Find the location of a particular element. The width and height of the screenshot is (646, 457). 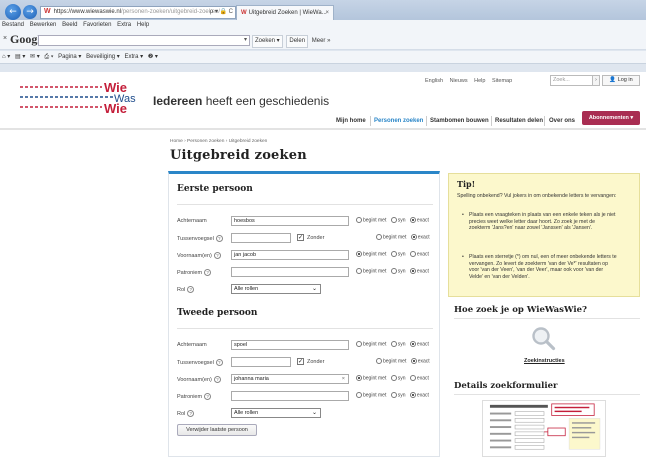

url-domain: https://www.wiewaswie.nl is located at coordinates (87, 12).